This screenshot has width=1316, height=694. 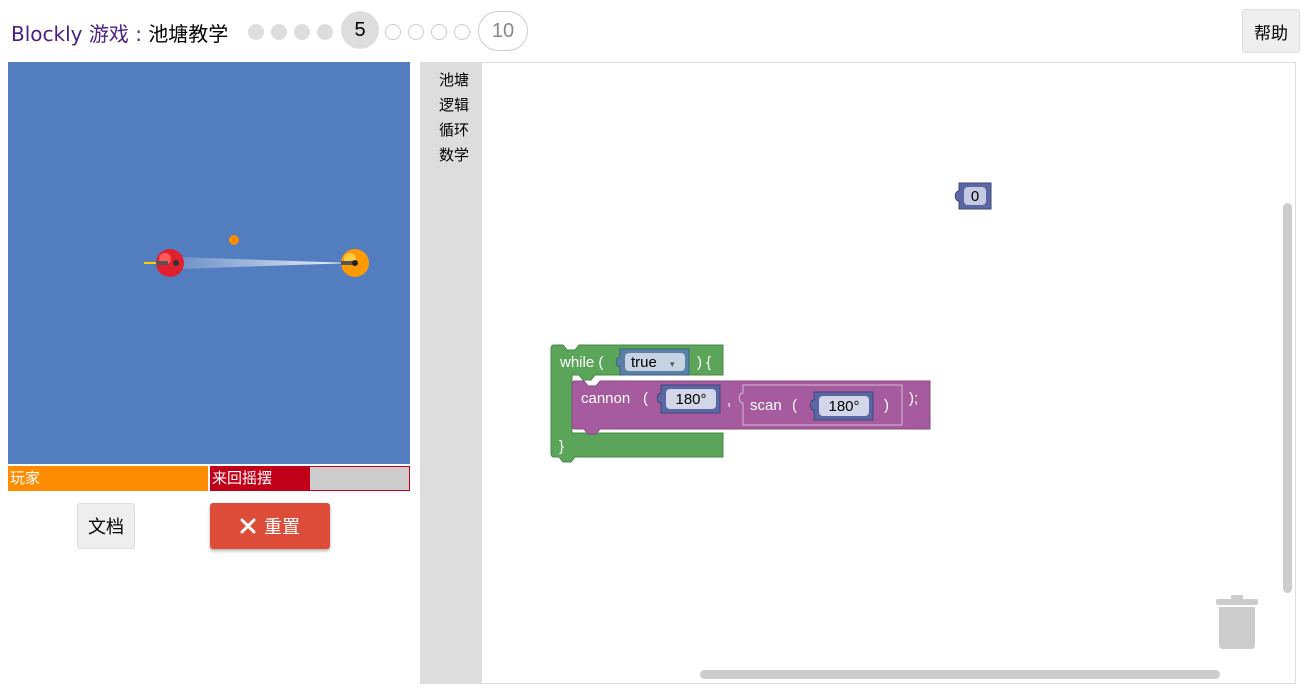 I want to click on pond-scene, so click(x=256, y=256).